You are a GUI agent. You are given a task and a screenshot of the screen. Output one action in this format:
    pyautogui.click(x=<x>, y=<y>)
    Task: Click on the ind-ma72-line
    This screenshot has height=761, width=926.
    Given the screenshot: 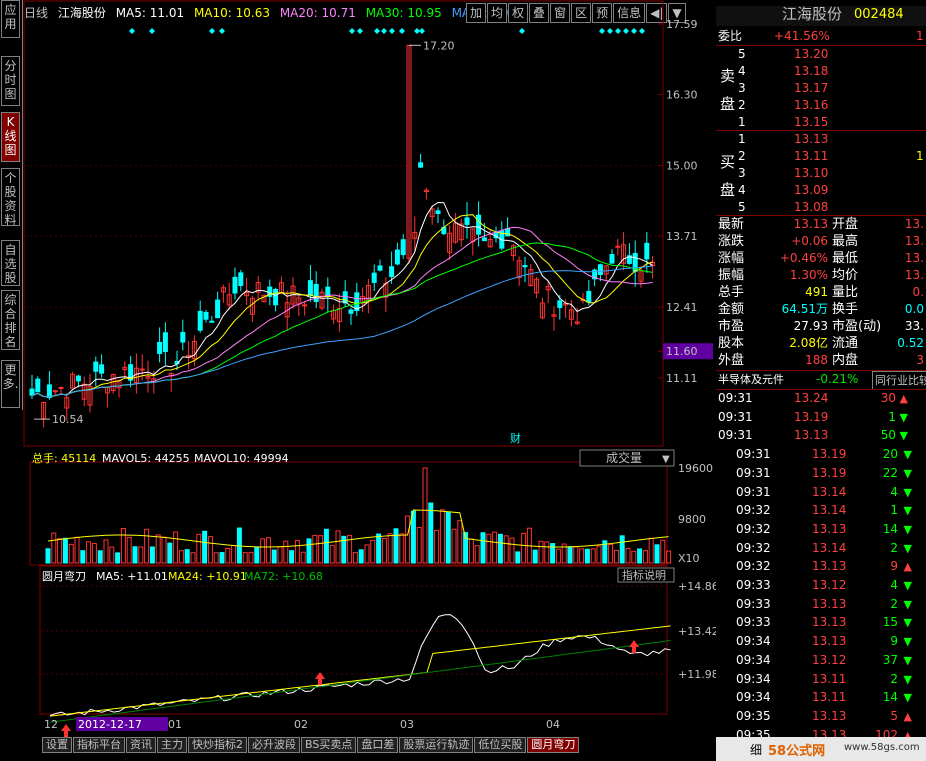 What is the action you would take?
    pyautogui.click(x=360, y=681)
    